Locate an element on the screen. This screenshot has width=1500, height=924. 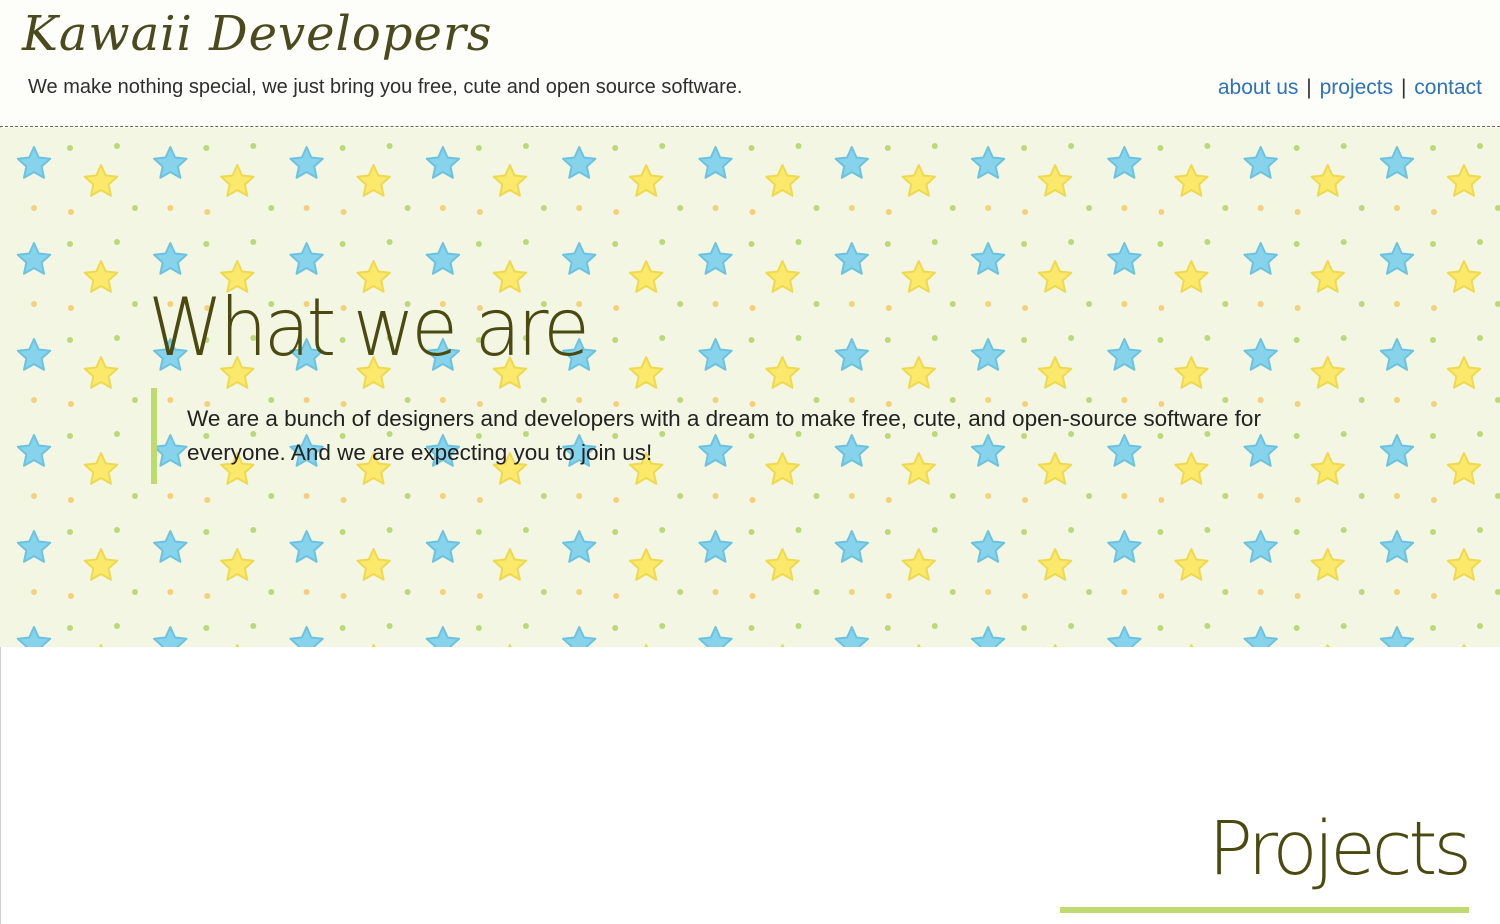
nav-link-contact: contact is located at coordinates (1448, 87).